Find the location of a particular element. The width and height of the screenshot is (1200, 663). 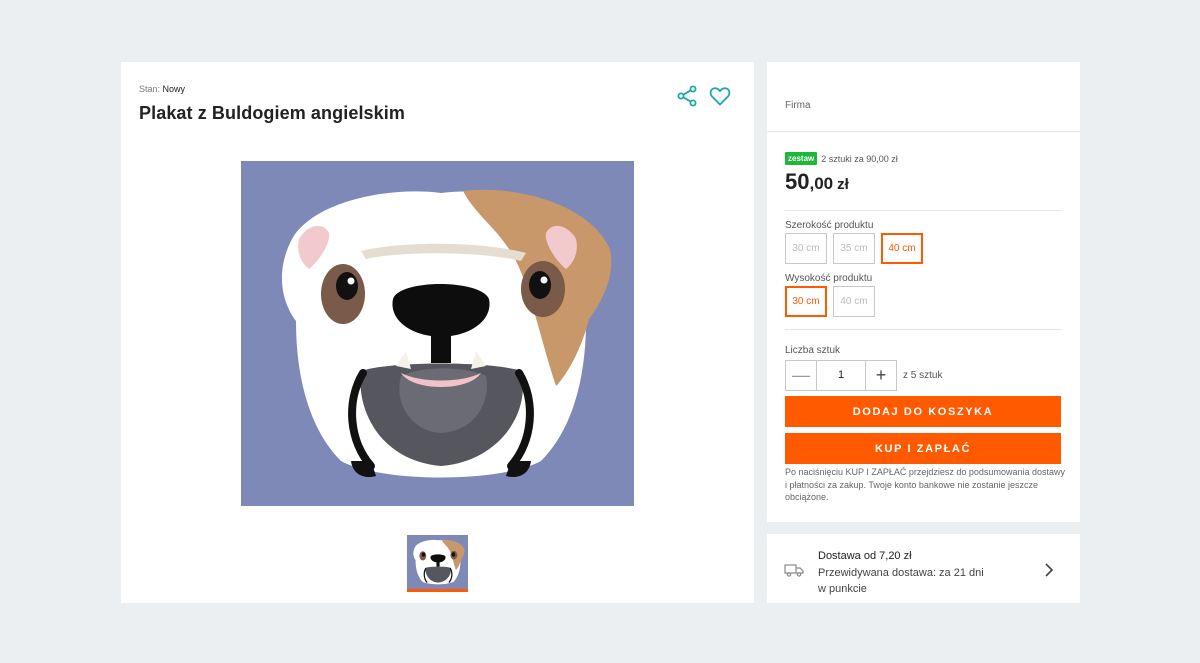

price-decimal: ,00 is located at coordinates (821, 183).